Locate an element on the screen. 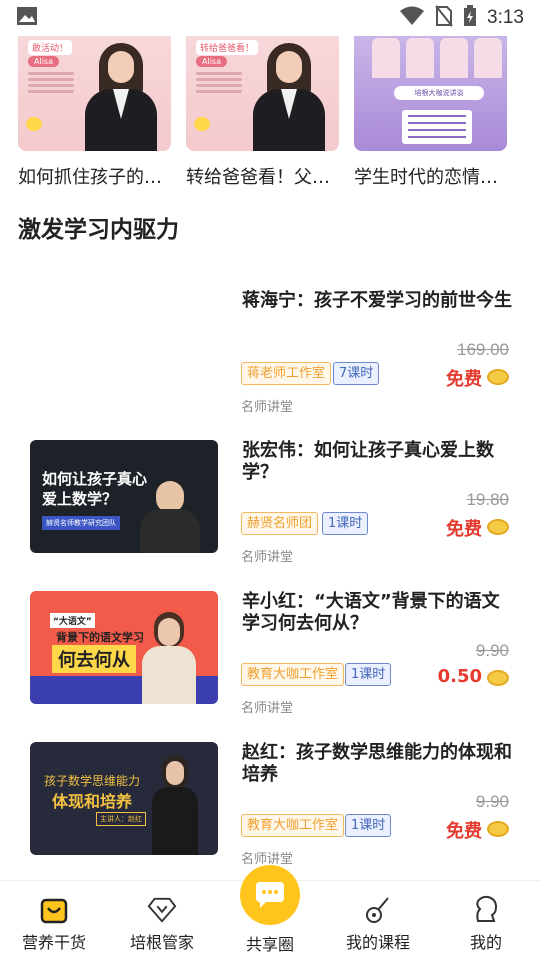 This screenshot has width=540, height=960. thumb-headline: 体现和培养 is located at coordinates (92, 801).